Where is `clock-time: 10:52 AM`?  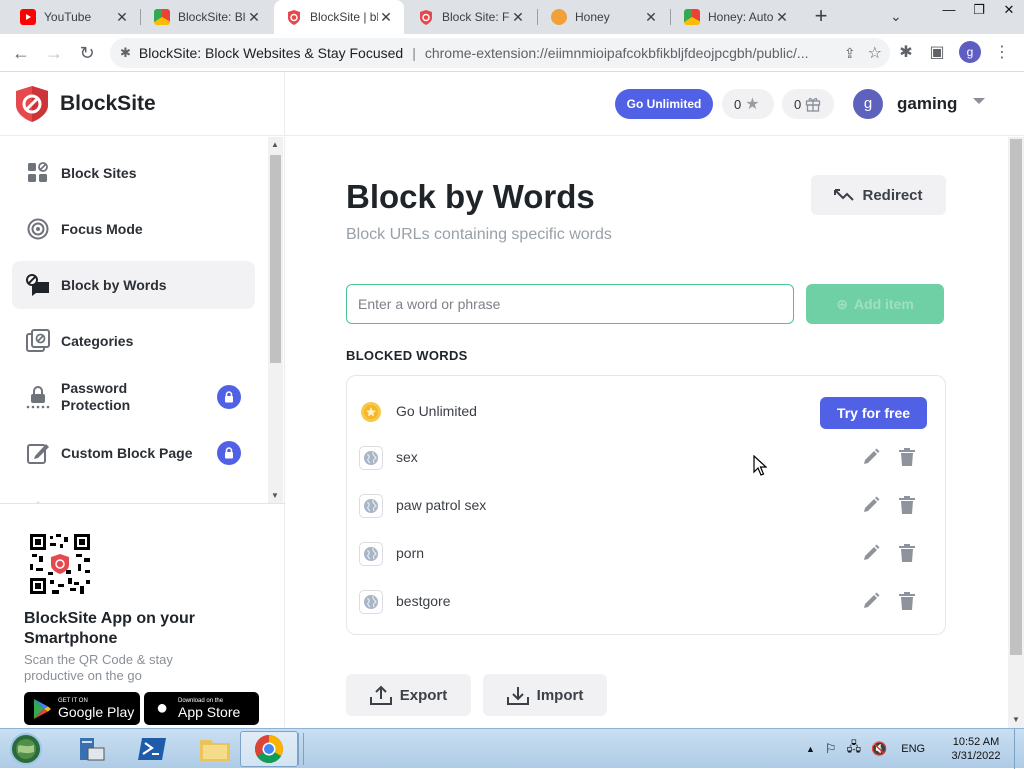 clock-time: 10:52 AM is located at coordinates (976, 742).